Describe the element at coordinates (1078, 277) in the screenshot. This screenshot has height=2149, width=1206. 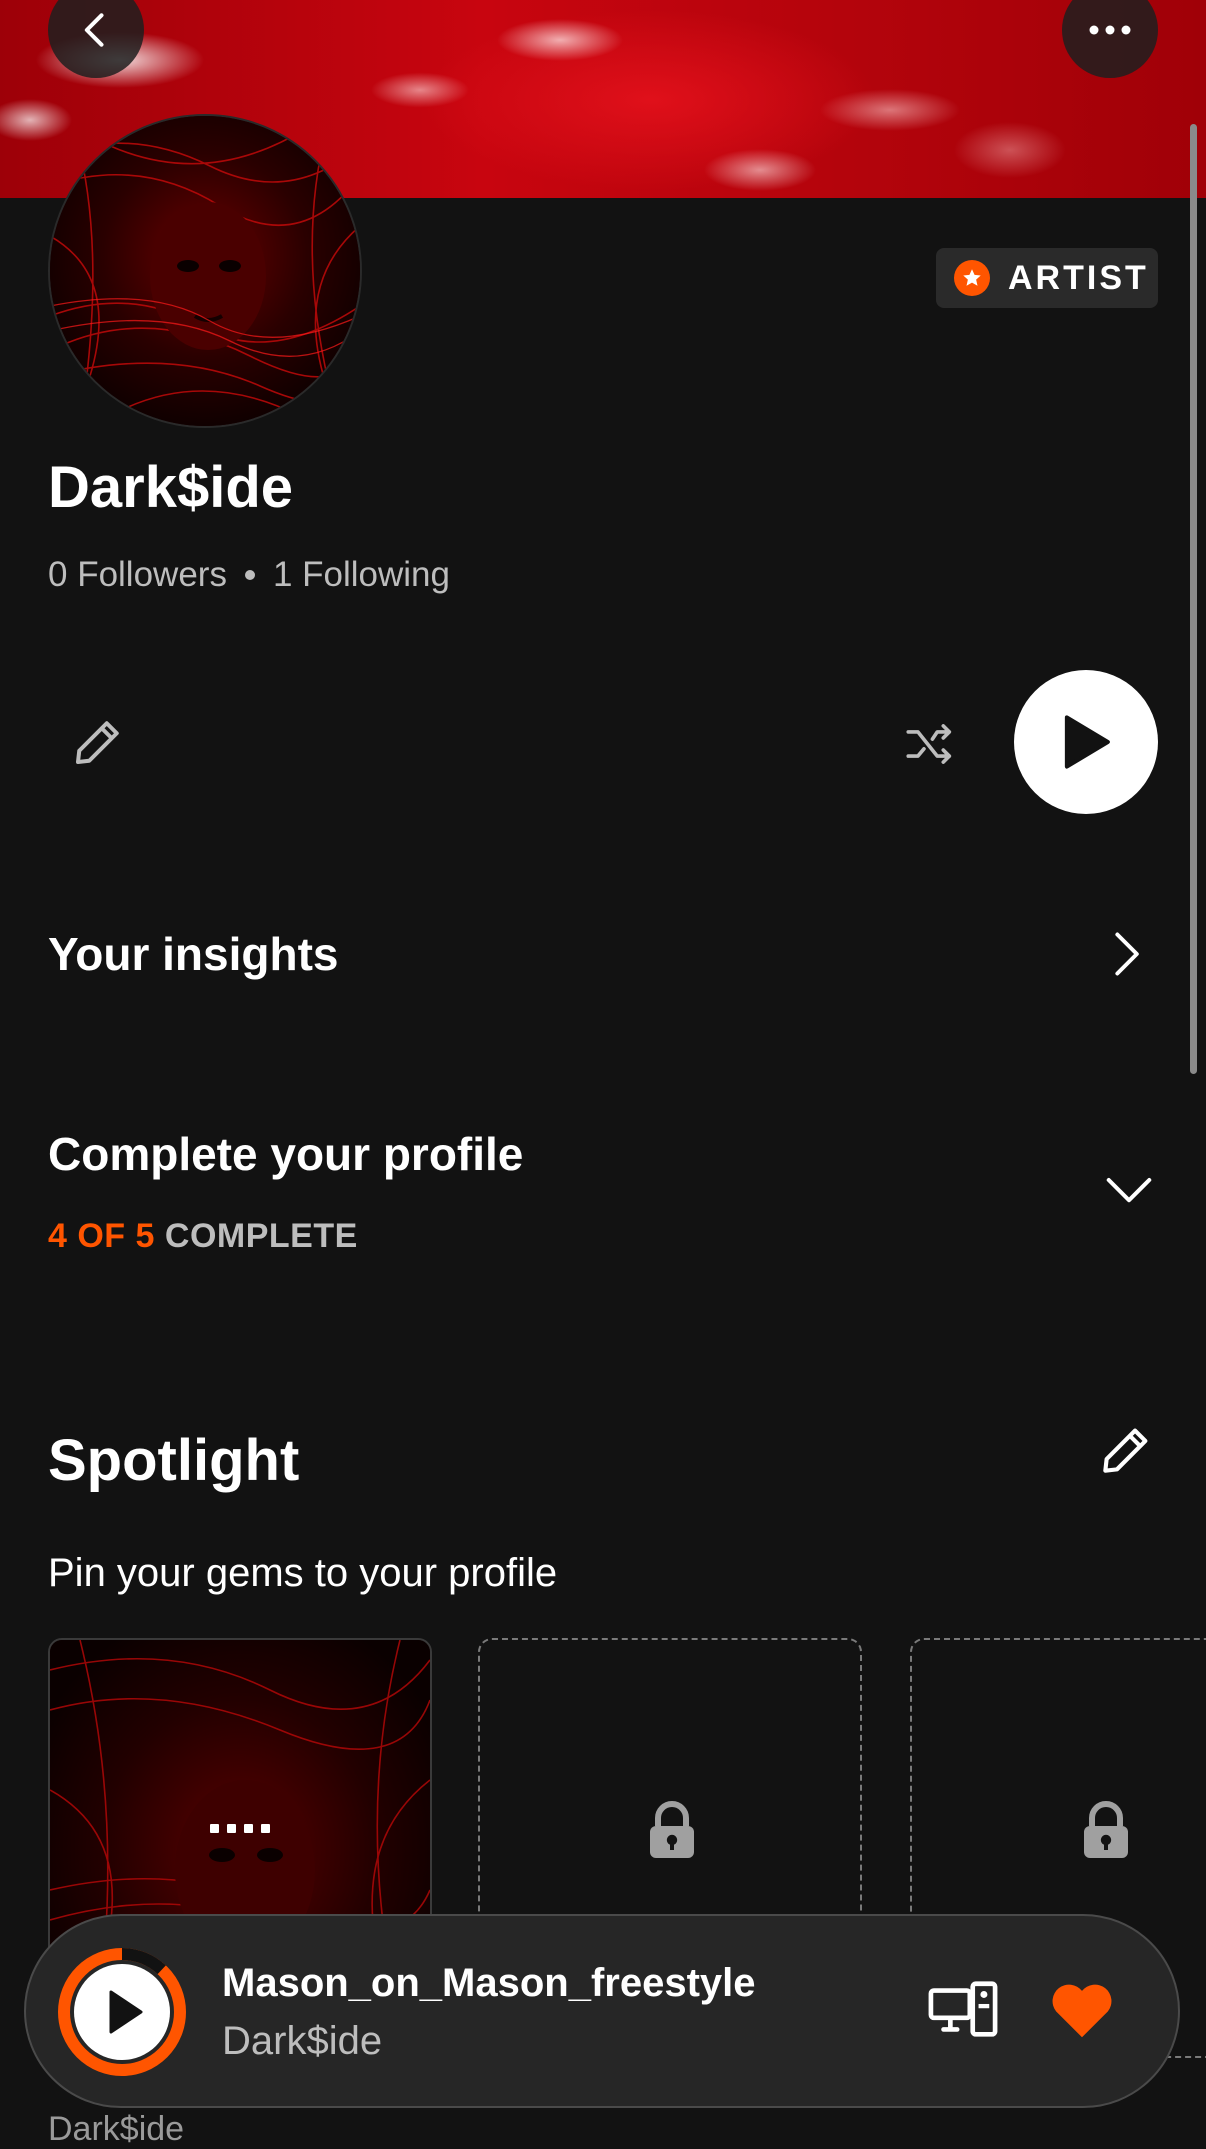
I see `artist-badge-label: ARTIST` at that location.